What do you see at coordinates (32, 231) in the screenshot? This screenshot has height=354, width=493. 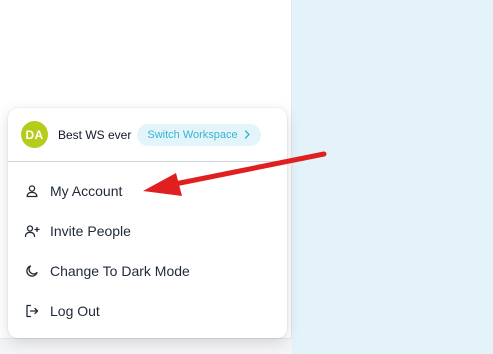 I see `user-plus-icon` at bounding box center [32, 231].